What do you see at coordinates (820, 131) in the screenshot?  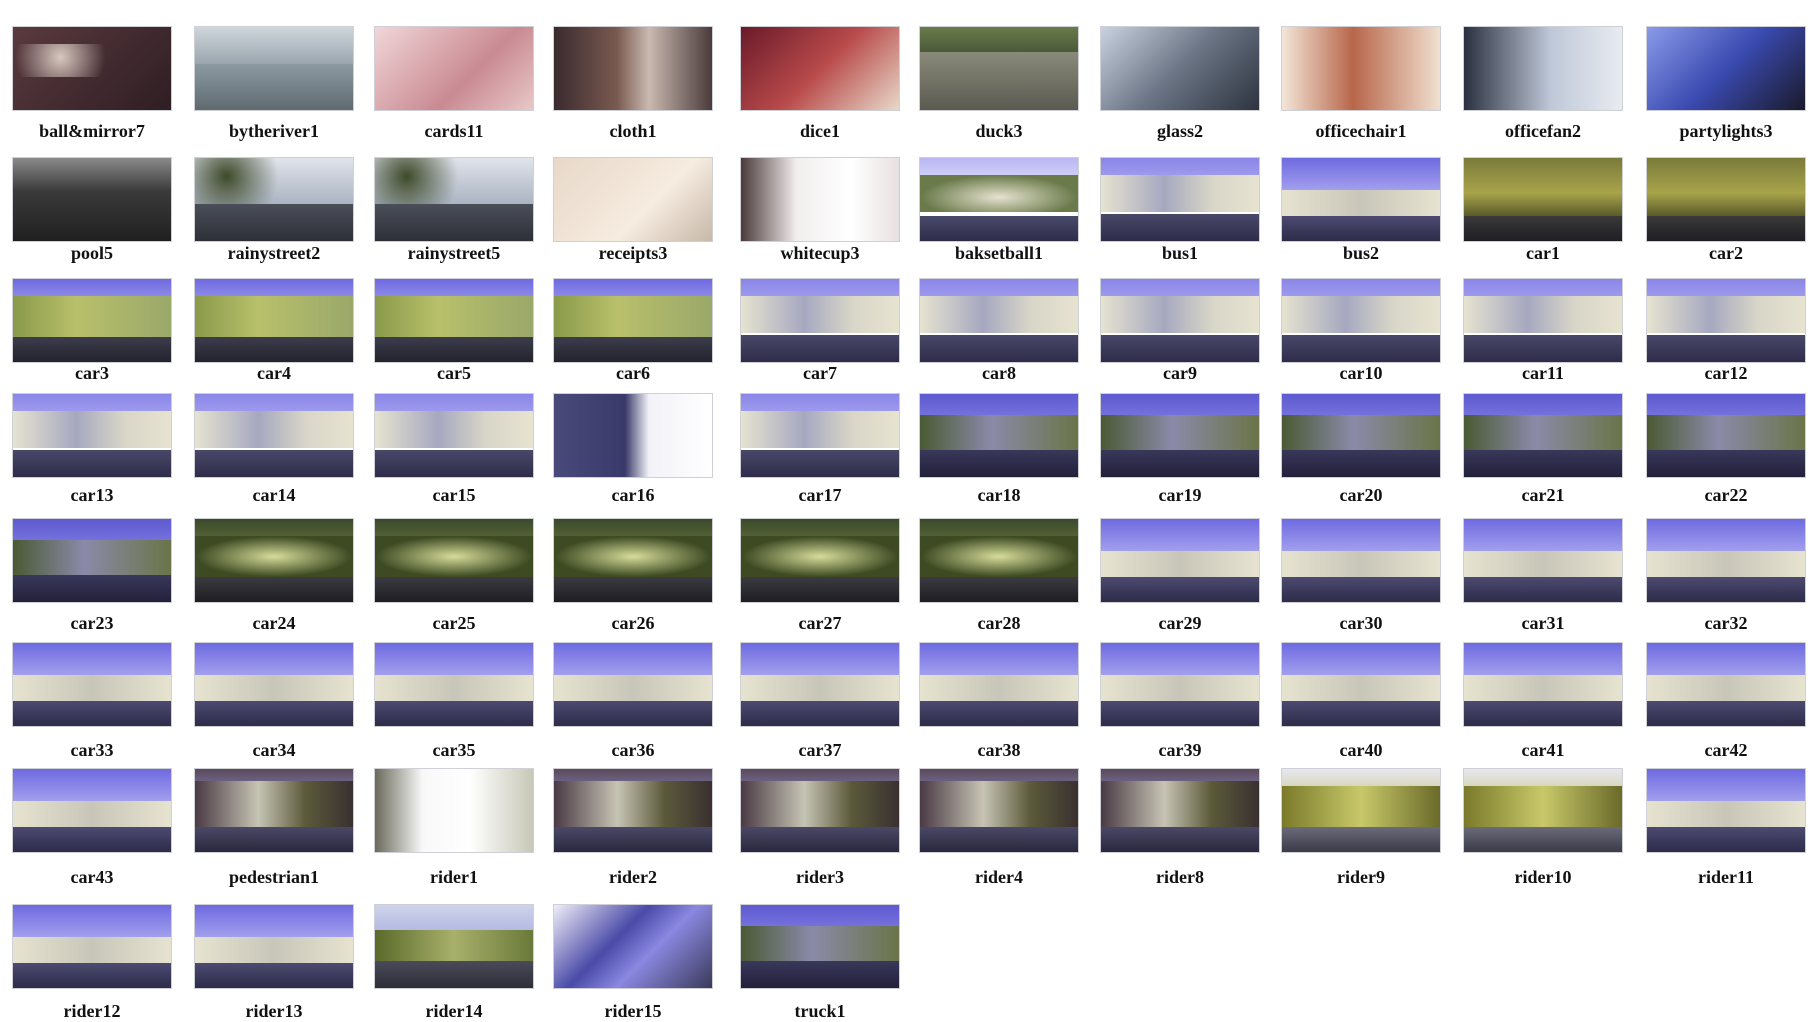 I see `thumbnail-caption: dice1` at bounding box center [820, 131].